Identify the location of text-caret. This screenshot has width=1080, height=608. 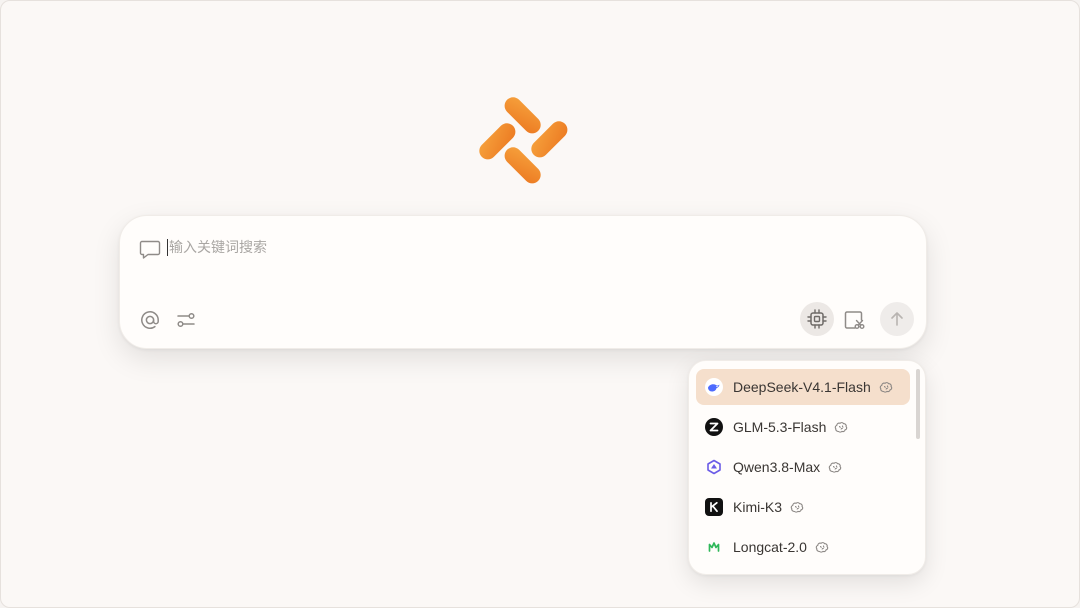
(167, 247).